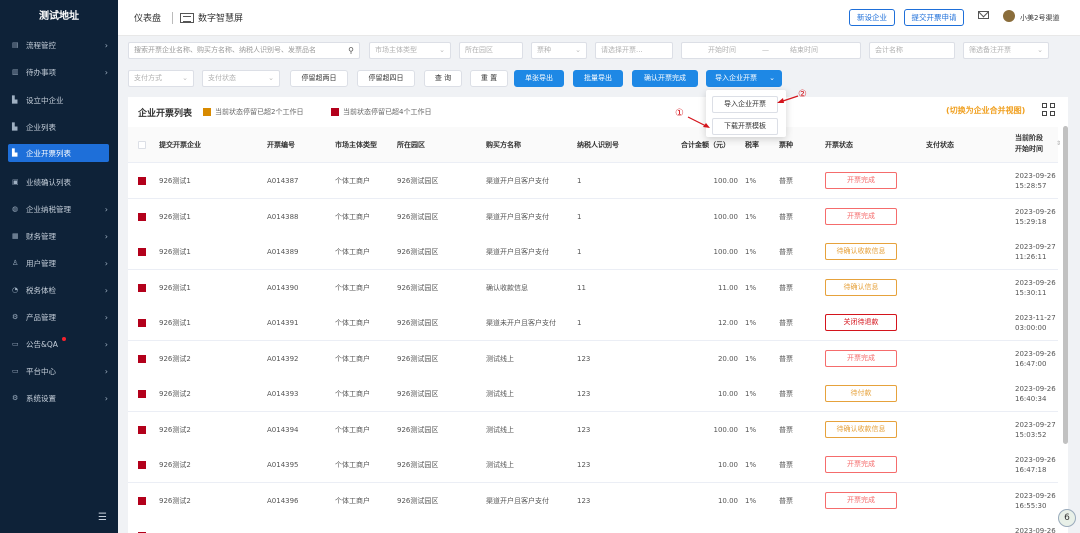 The height and width of the screenshot is (533, 1080). I want to click on status-badge: 待付款, so click(861, 393).